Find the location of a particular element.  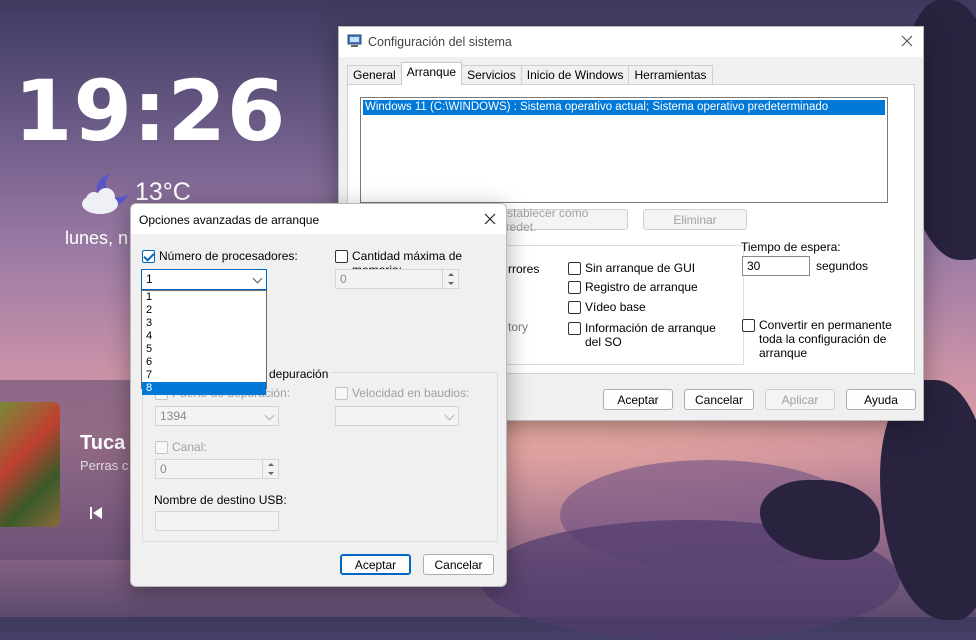

no-gui-boot-checkbox: Sin arranque de GUI is located at coordinates (631, 268).